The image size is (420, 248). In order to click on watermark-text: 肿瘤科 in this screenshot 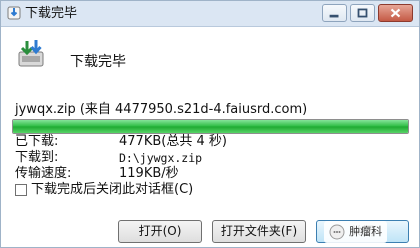, I will do `click(366, 231)`.